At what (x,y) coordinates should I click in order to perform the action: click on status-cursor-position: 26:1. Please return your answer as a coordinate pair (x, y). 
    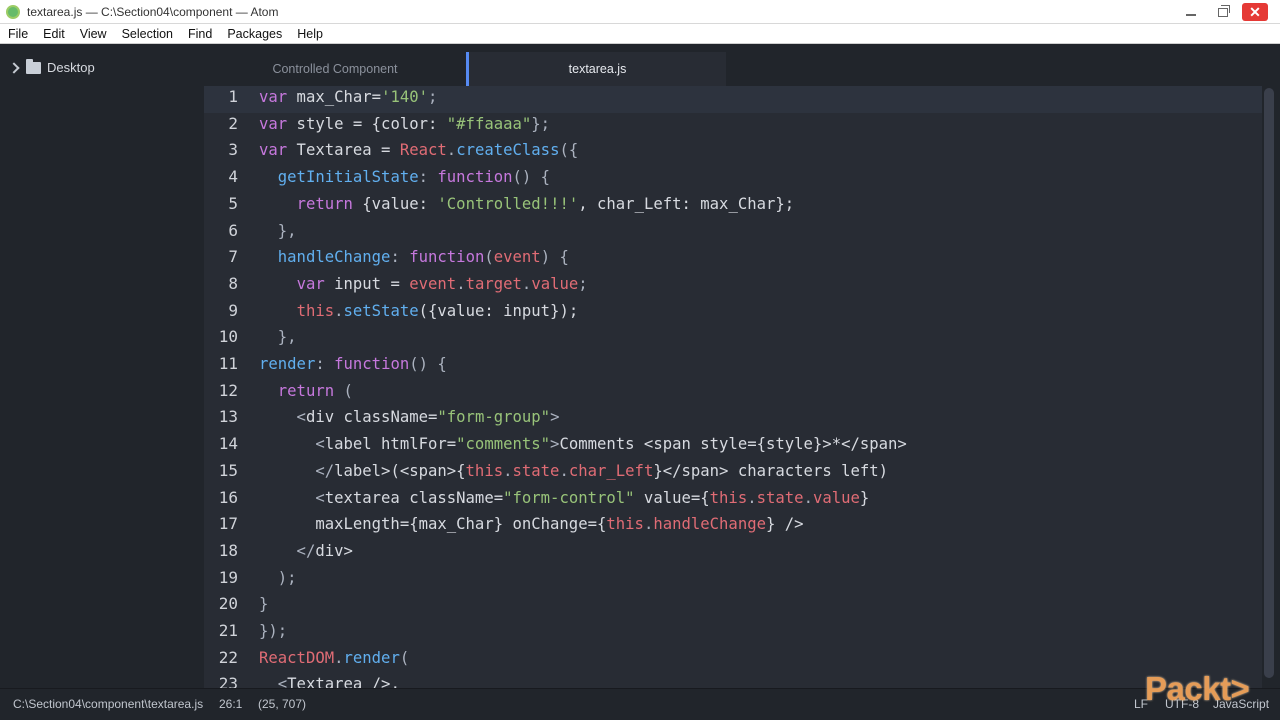
    Looking at the image, I should click on (230, 704).